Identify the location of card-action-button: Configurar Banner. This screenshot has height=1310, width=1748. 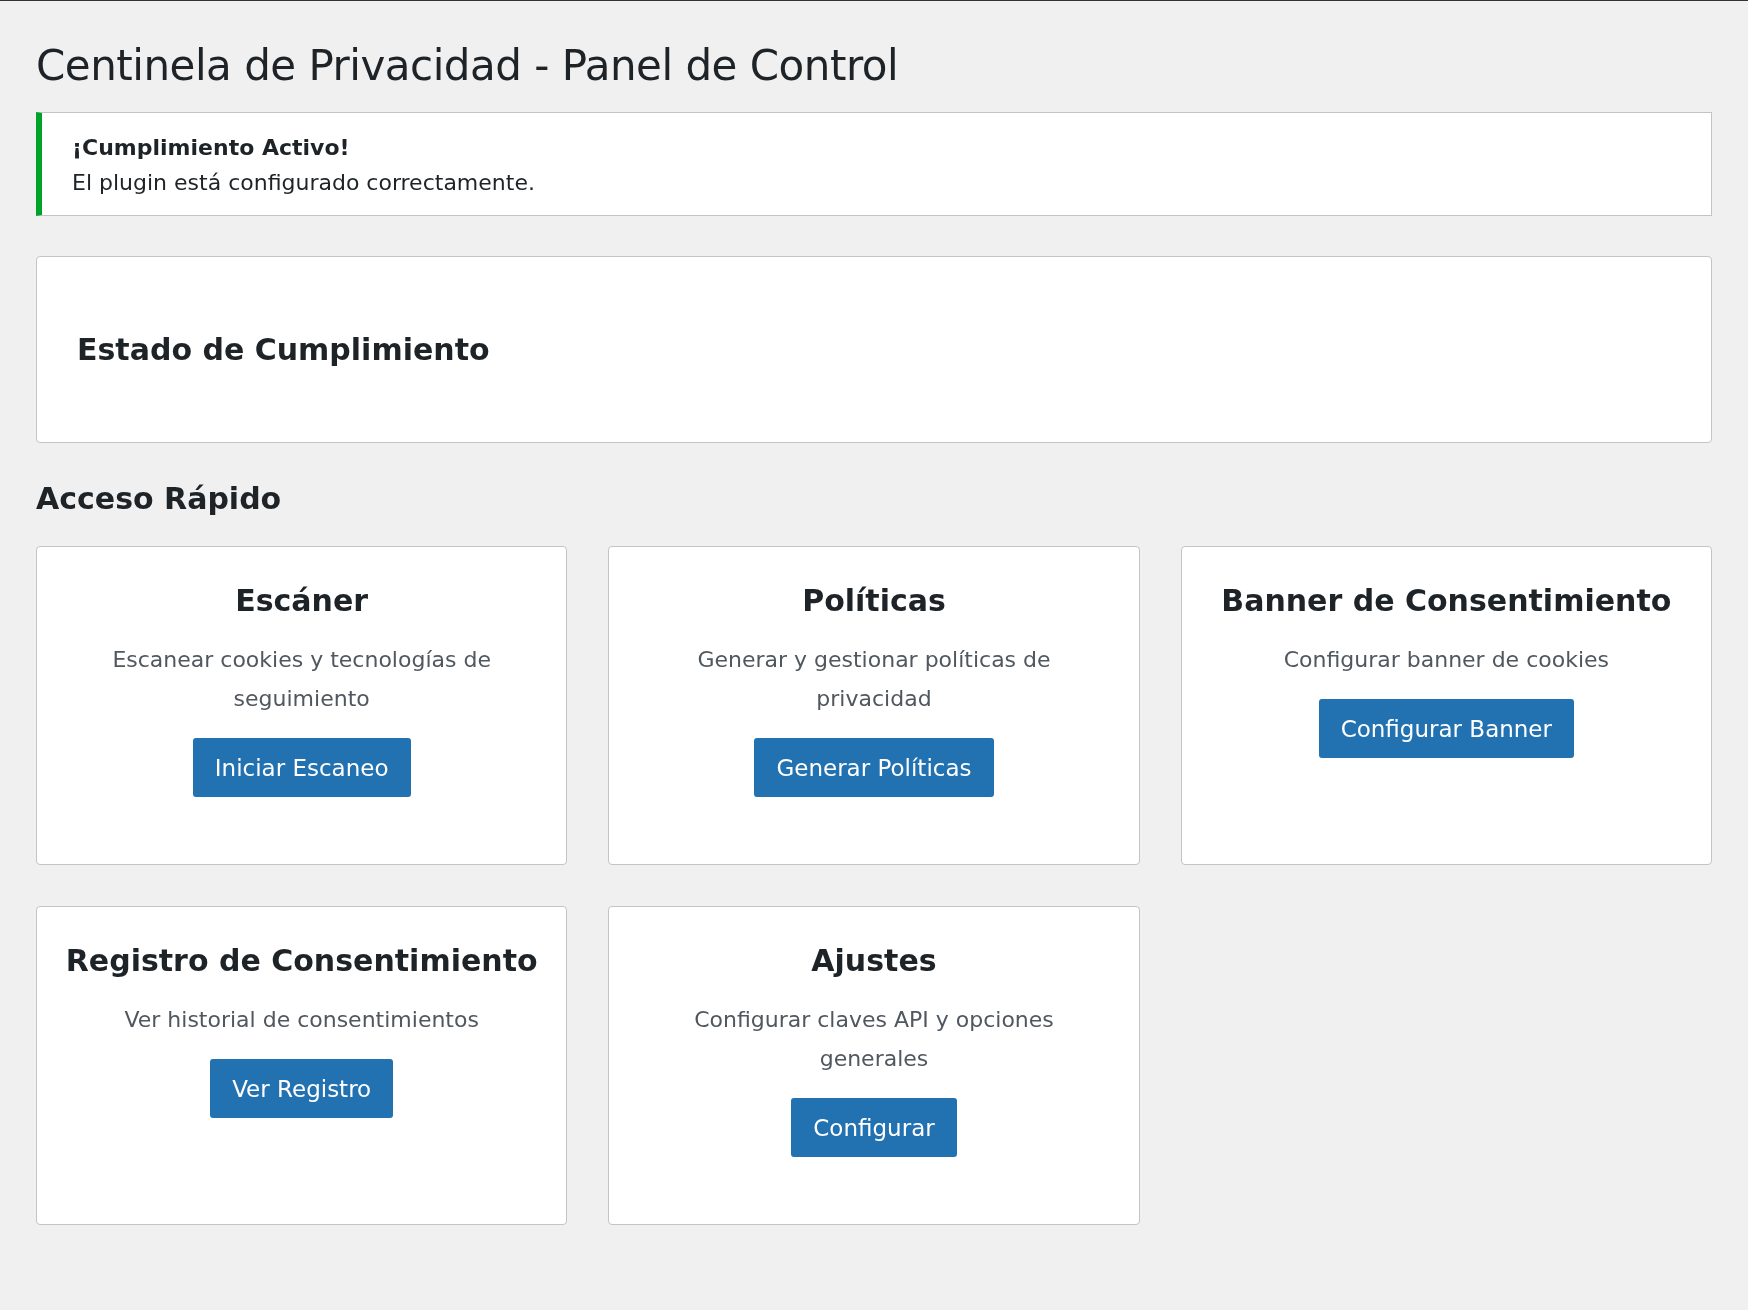
(1446, 728).